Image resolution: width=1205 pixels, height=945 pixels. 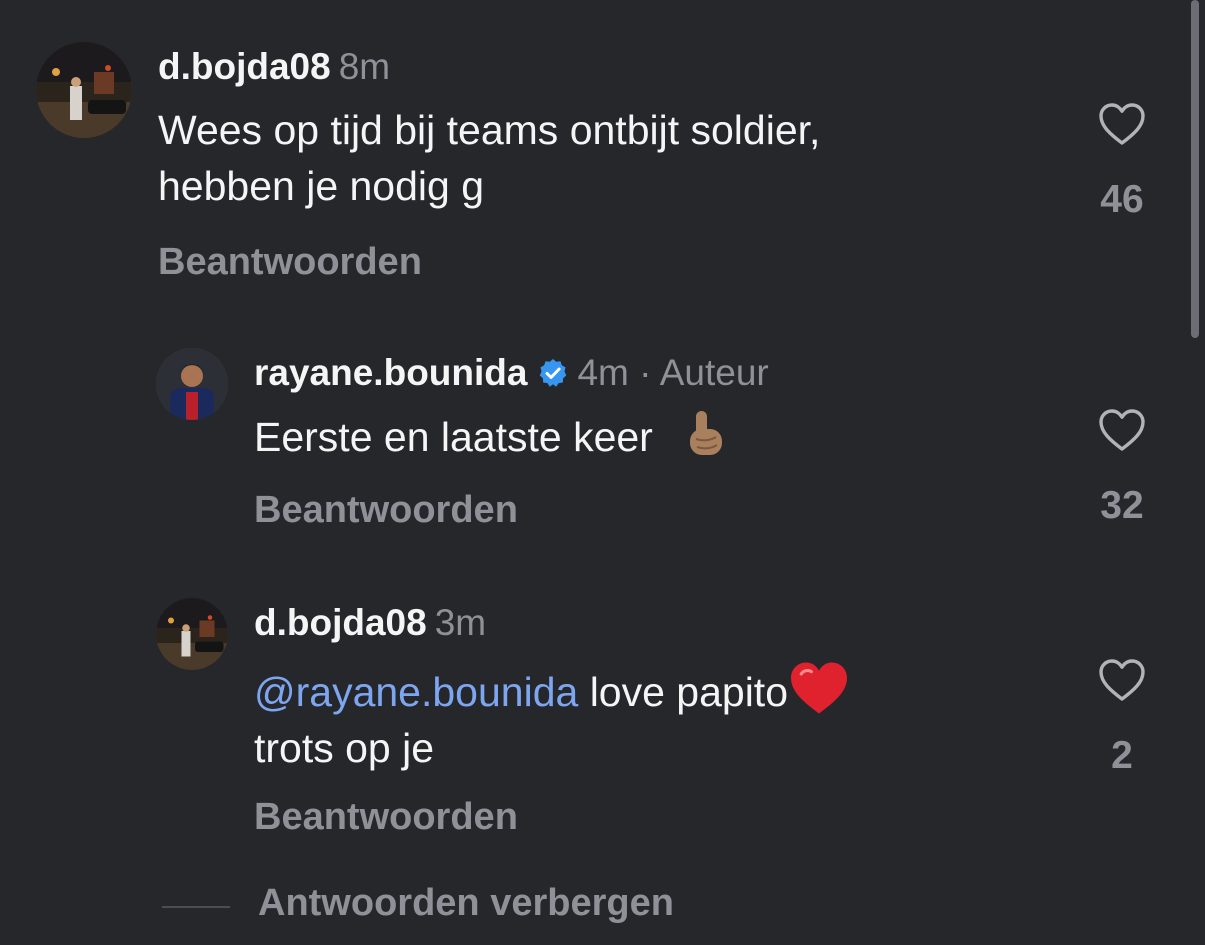 I want to click on comment-text: Eerste en laatste keer, so click(x=491, y=437).